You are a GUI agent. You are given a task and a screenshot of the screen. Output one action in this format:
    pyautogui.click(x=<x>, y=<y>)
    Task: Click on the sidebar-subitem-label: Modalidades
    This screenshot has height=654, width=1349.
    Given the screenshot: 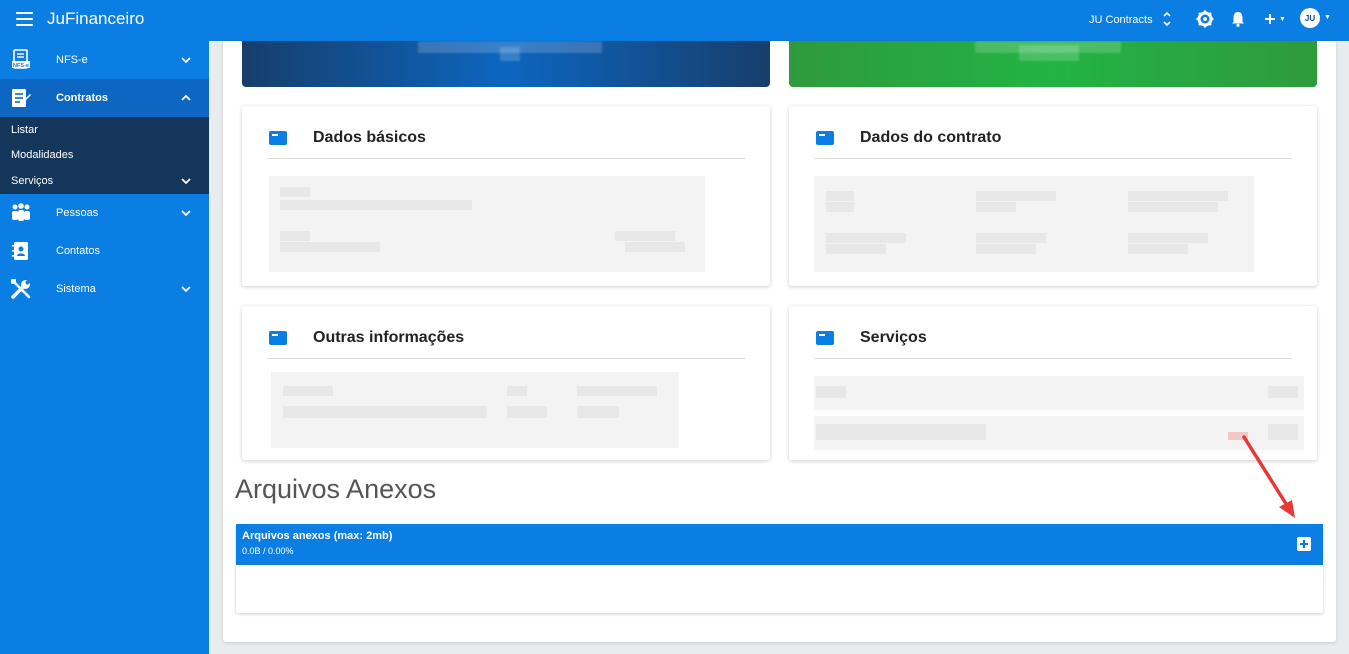 What is the action you would take?
    pyautogui.click(x=42, y=155)
    